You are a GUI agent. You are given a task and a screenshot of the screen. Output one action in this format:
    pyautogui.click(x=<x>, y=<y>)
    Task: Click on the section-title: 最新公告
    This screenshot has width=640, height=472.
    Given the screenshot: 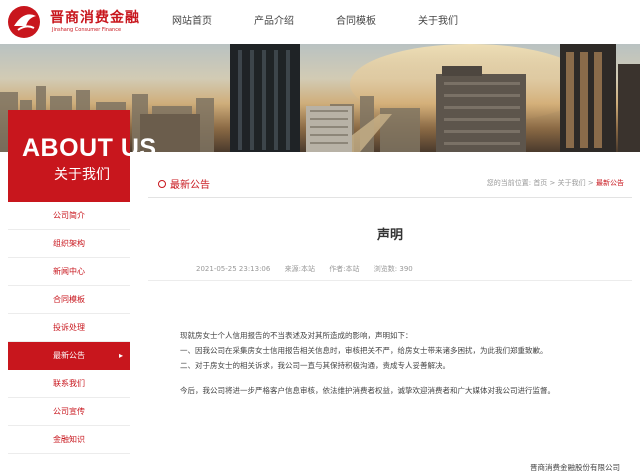 What is the action you would take?
    pyautogui.click(x=184, y=183)
    